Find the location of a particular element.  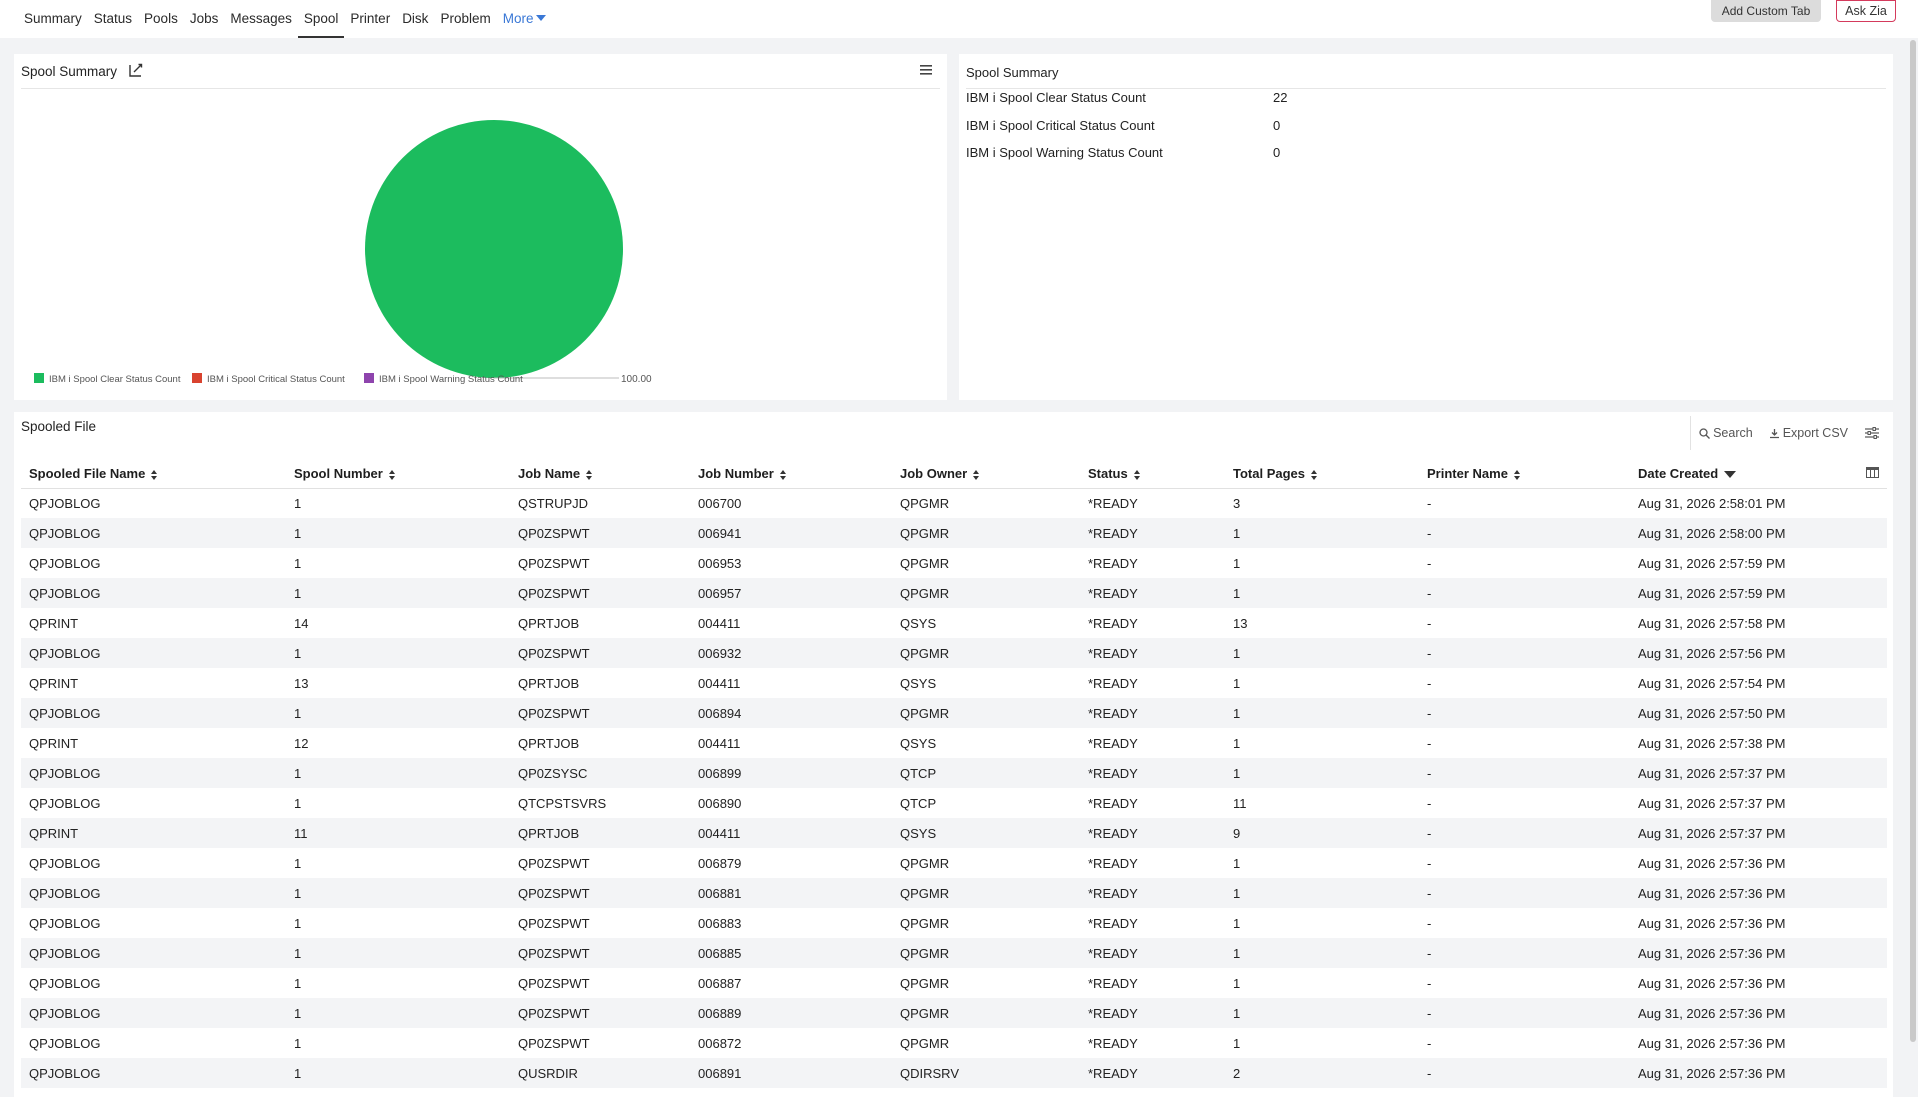

total-pages-cell: 3 is located at coordinates (1322, 503).